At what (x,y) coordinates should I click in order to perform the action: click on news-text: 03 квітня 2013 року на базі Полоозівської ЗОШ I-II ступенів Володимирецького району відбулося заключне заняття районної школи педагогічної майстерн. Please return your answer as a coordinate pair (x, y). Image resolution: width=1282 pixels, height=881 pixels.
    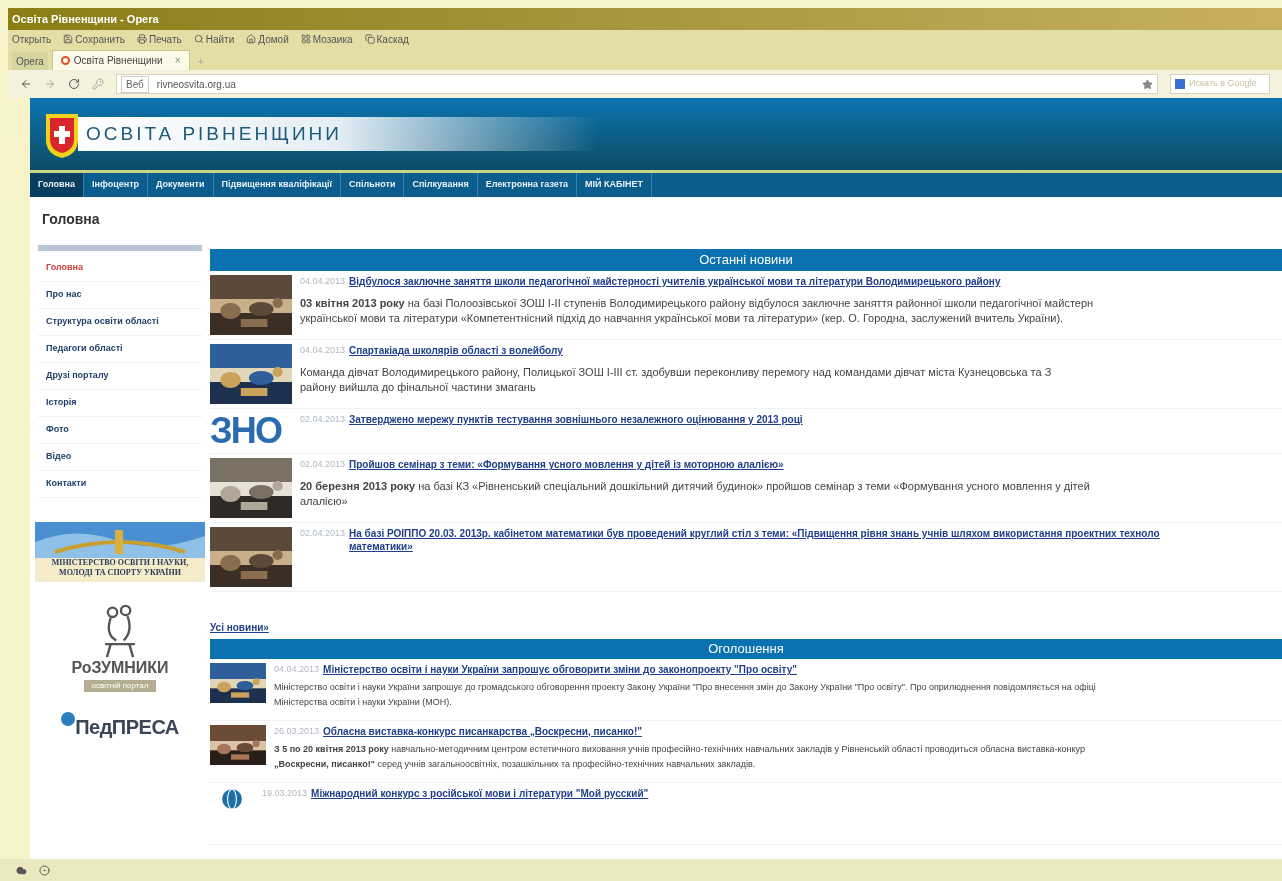
    Looking at the image, I should click on (697, 303).